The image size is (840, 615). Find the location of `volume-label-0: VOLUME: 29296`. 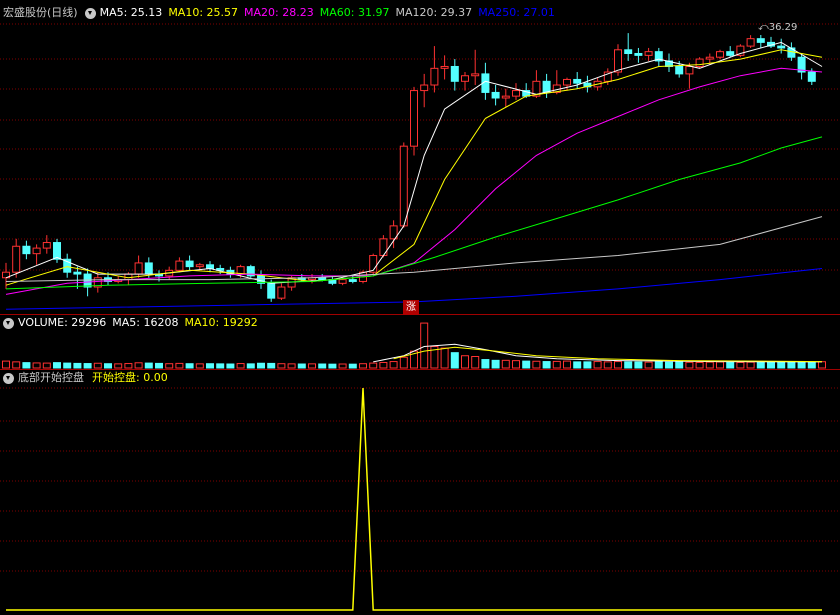

volume-label-0: VOLUME: 29296 is located at coordinates (62, 322).